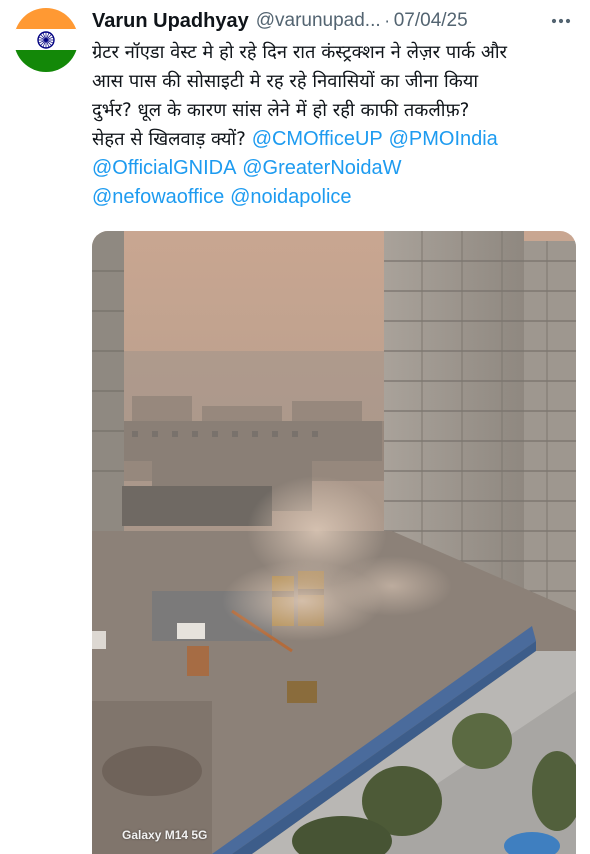 The height and width of the screenshot is (854, 590). I want to click on camera-watermark: Galaxy M14 5G, so click(165, 835).